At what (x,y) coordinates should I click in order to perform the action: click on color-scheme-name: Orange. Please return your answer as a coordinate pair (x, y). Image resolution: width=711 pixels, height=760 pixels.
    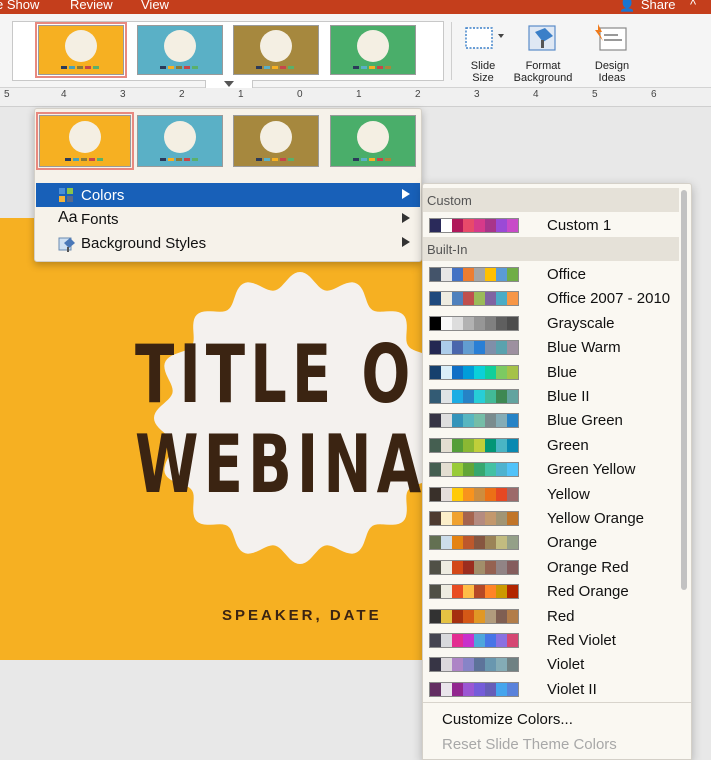
    Looking at the image, I should click on (572, 543).